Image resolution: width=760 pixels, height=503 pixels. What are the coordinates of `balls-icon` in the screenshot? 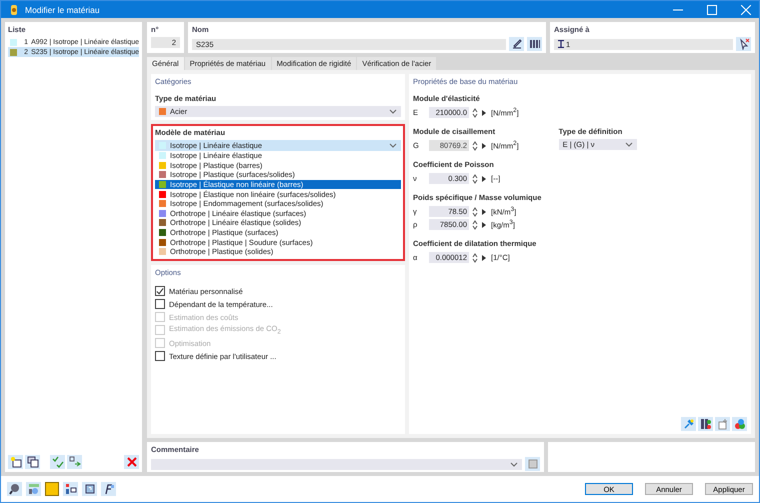 It's located at (739, 424).